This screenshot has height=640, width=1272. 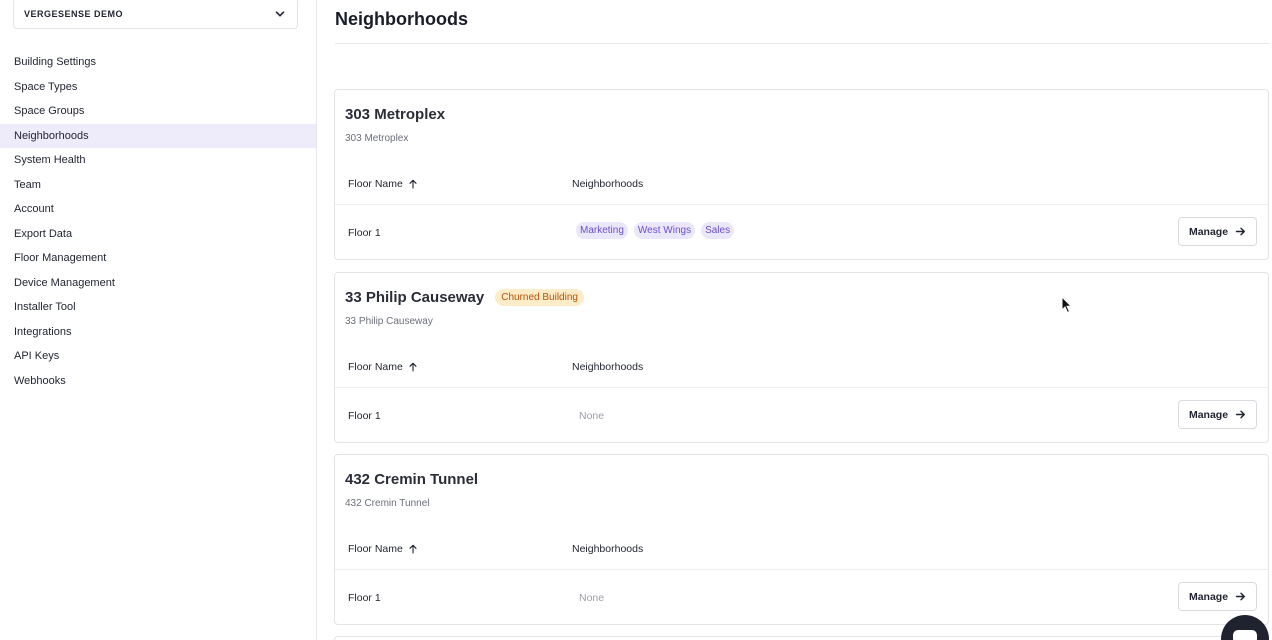 I want to click on building-name: 303 Metroplex, so click(x=395, y=114).